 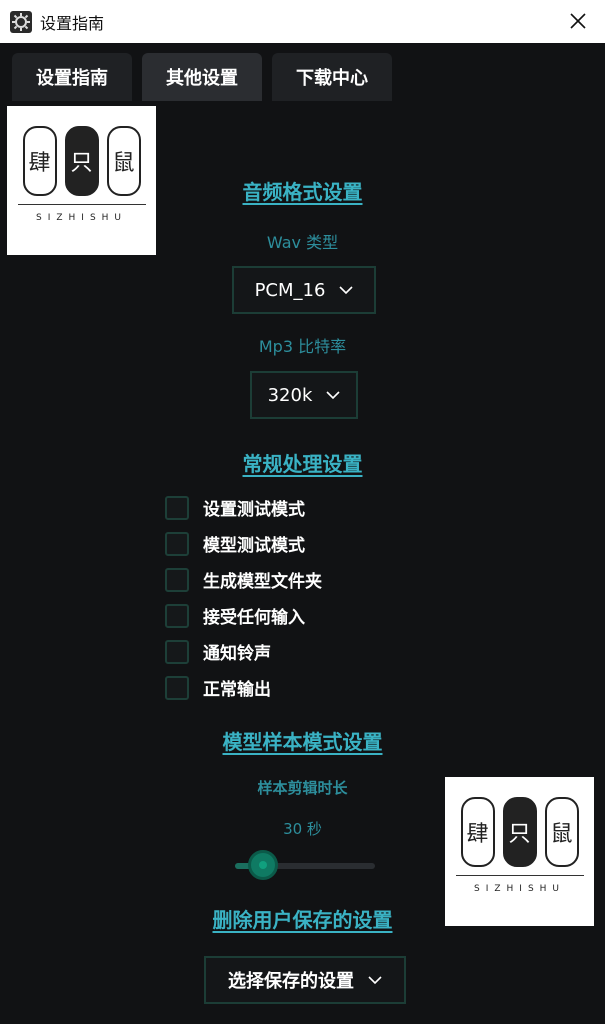 I want to click on option-settings-test-mode: 设置测试模式, so click(x=235, y=507).